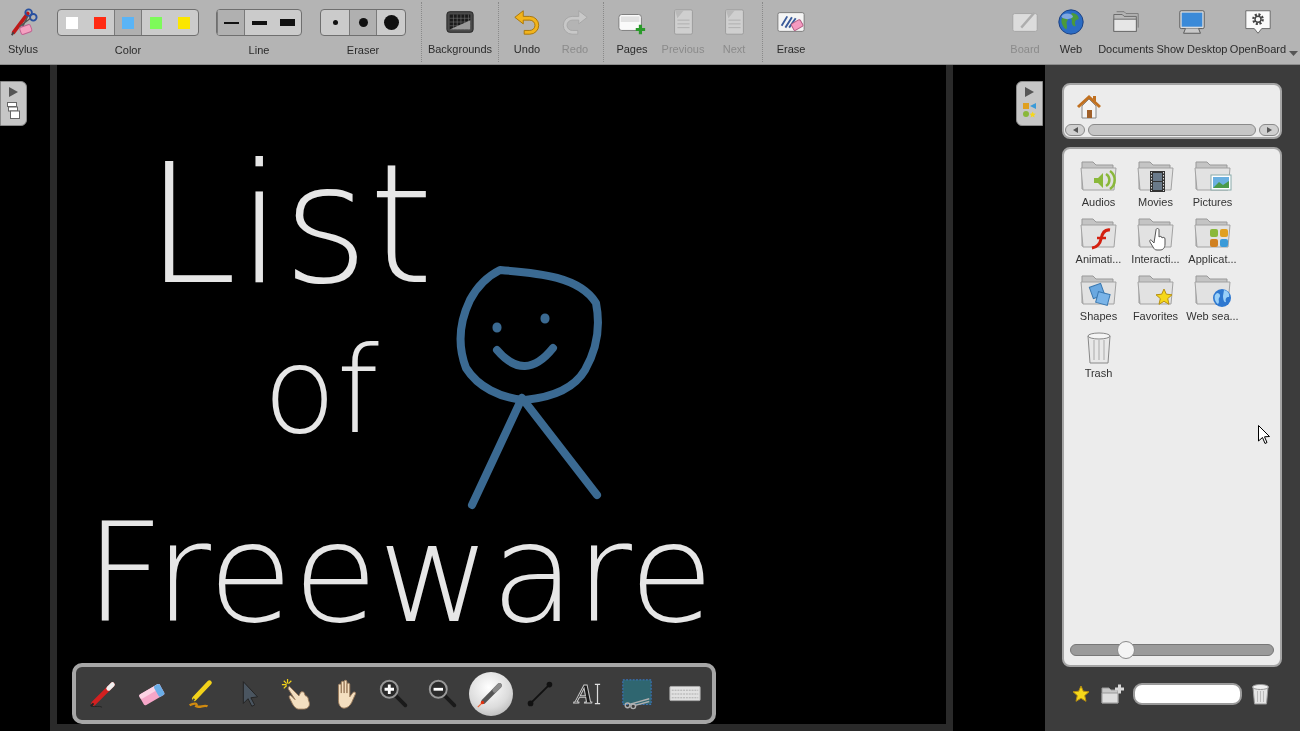 The height and width of the screenshot is (731, 1300). I want to click on right-triangle-icon, so click(1269, 130).